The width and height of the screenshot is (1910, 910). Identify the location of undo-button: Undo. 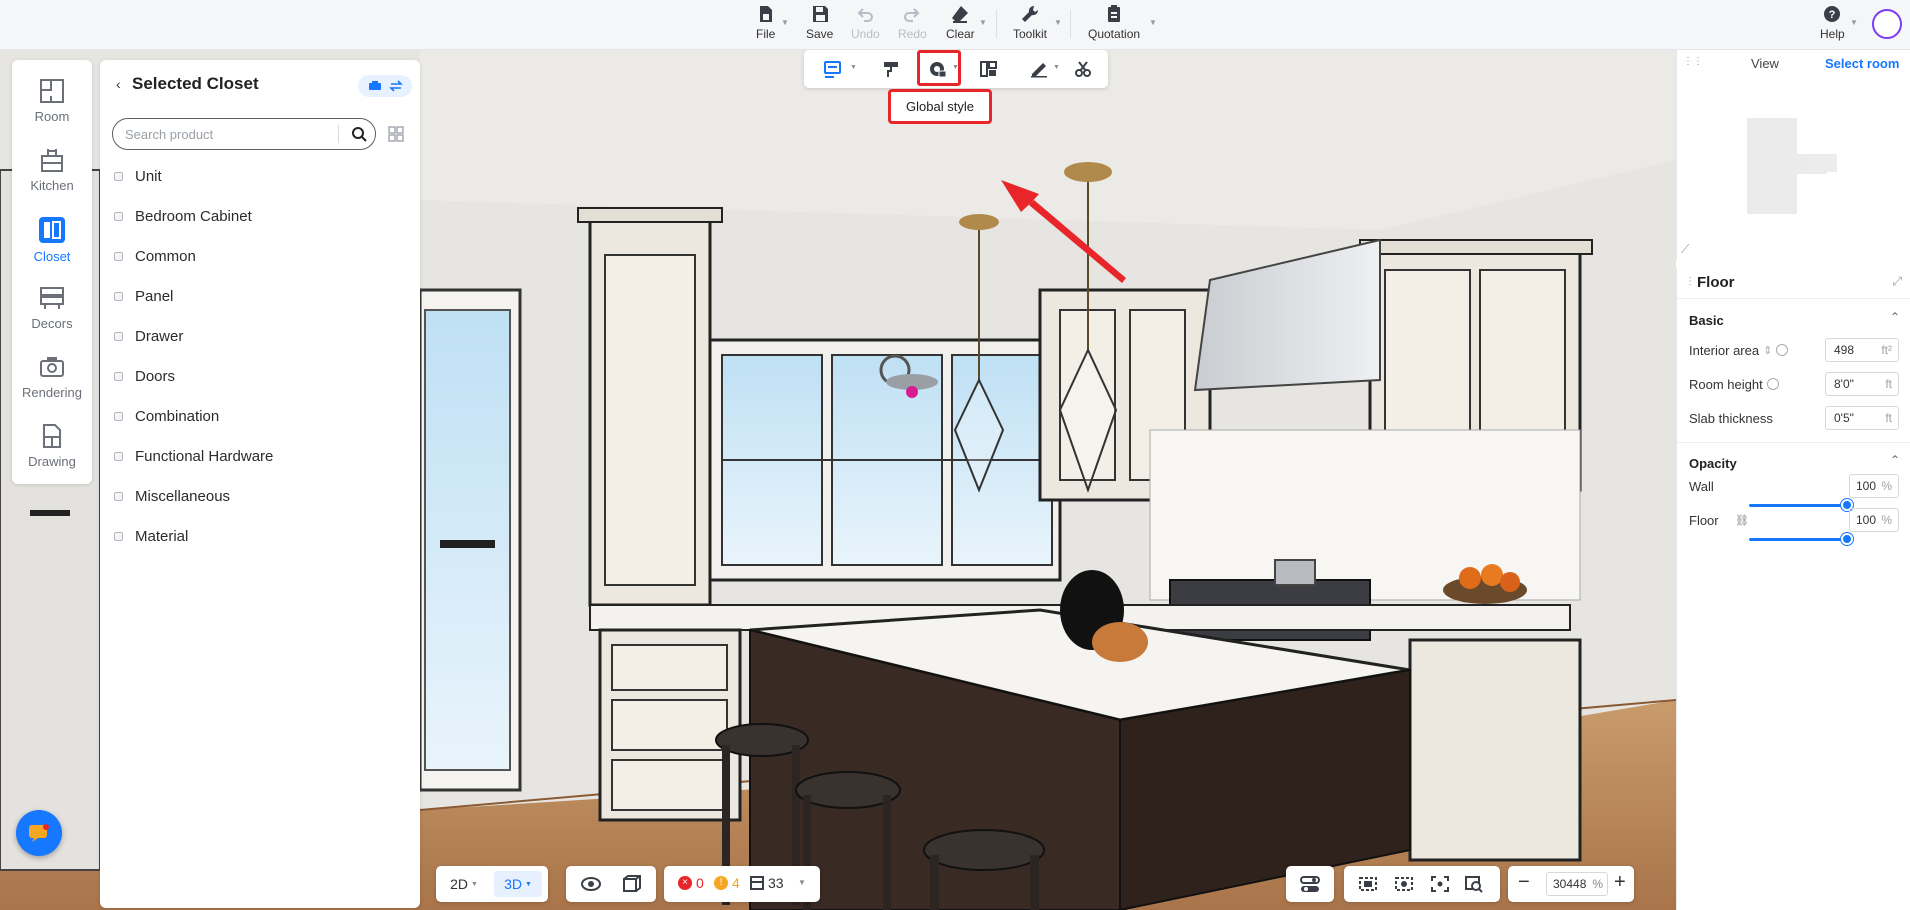
(865, 22).